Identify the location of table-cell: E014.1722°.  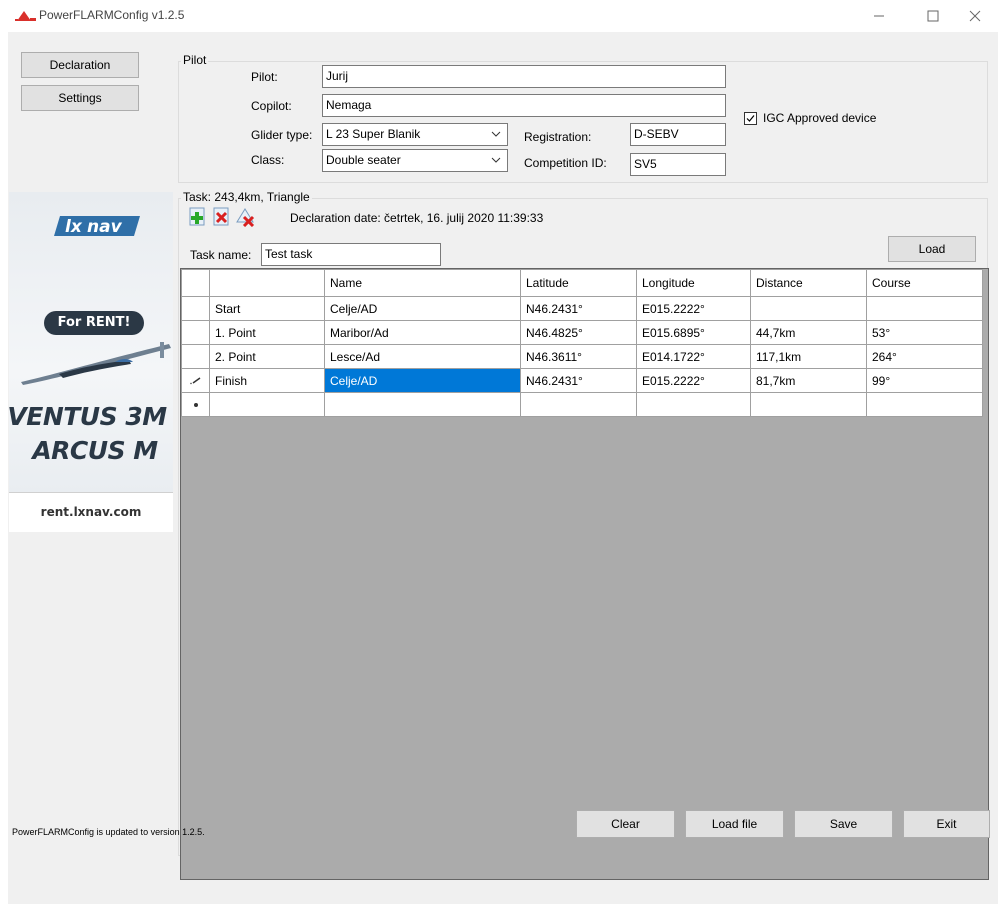
(693, 356).